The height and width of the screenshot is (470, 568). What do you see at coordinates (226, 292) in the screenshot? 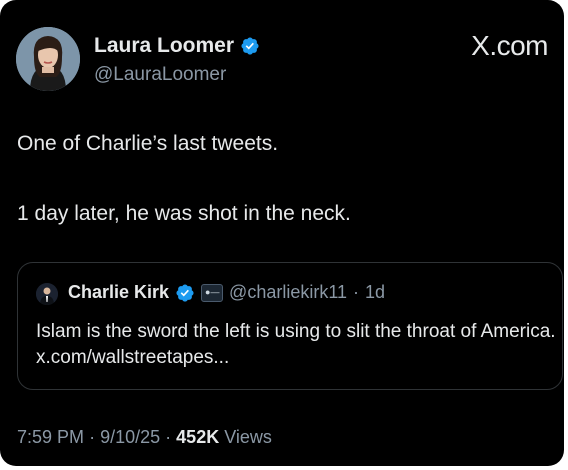
I see `quoted-header: Charlie Kirk ●— @charliekirk11 · 1d` at bounding box center [226, 292].